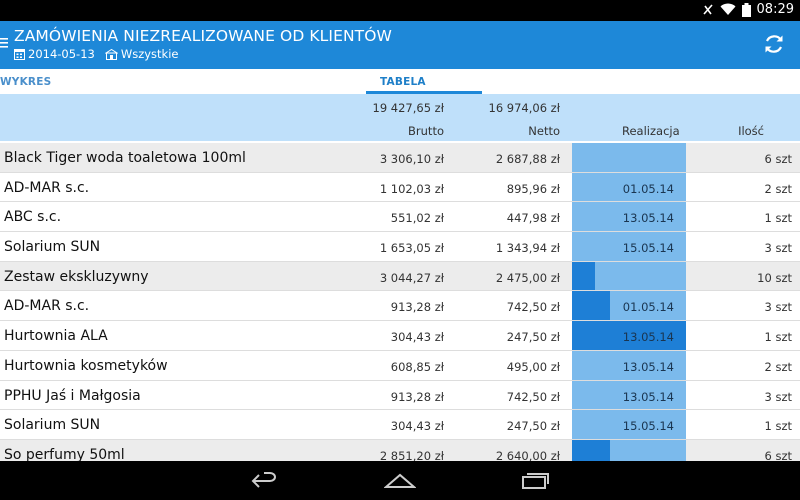  Describe the element at coordinates (149, 54) in the screenshot. I see `filter-store: Wszystkie` at that location.